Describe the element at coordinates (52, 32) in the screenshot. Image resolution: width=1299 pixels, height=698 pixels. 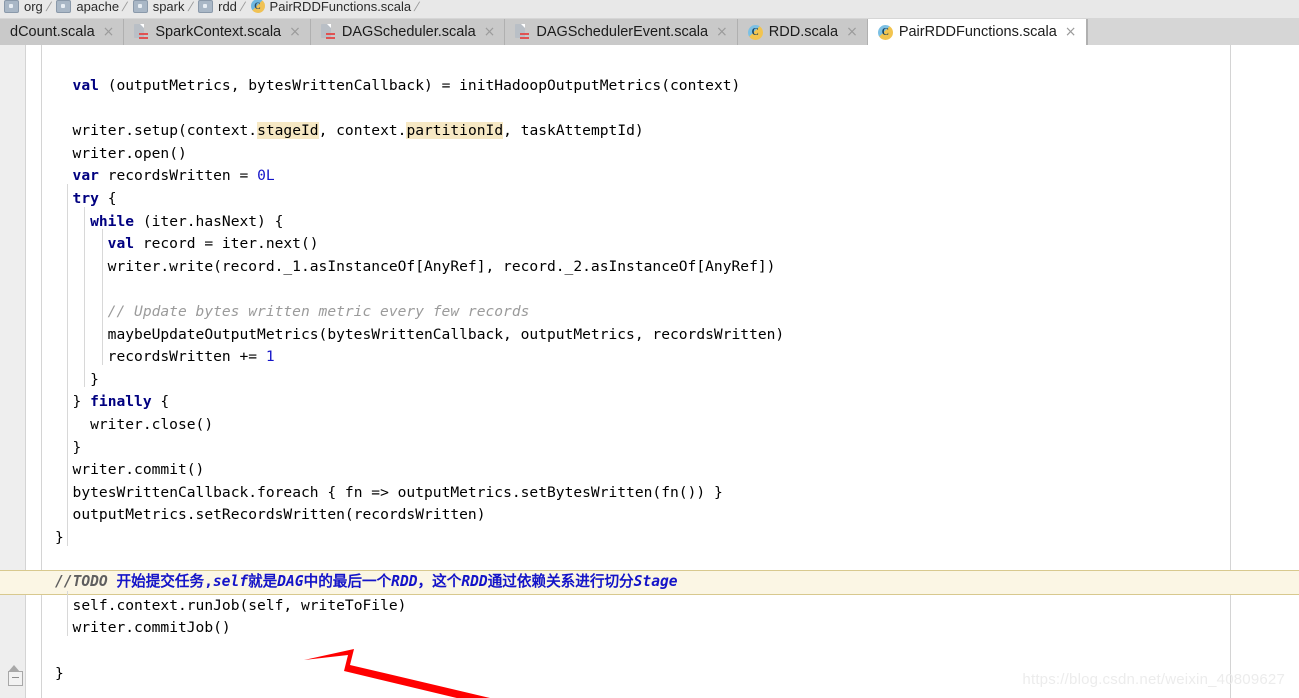
I see `editor-tab-label: dCount.scala` at that location.